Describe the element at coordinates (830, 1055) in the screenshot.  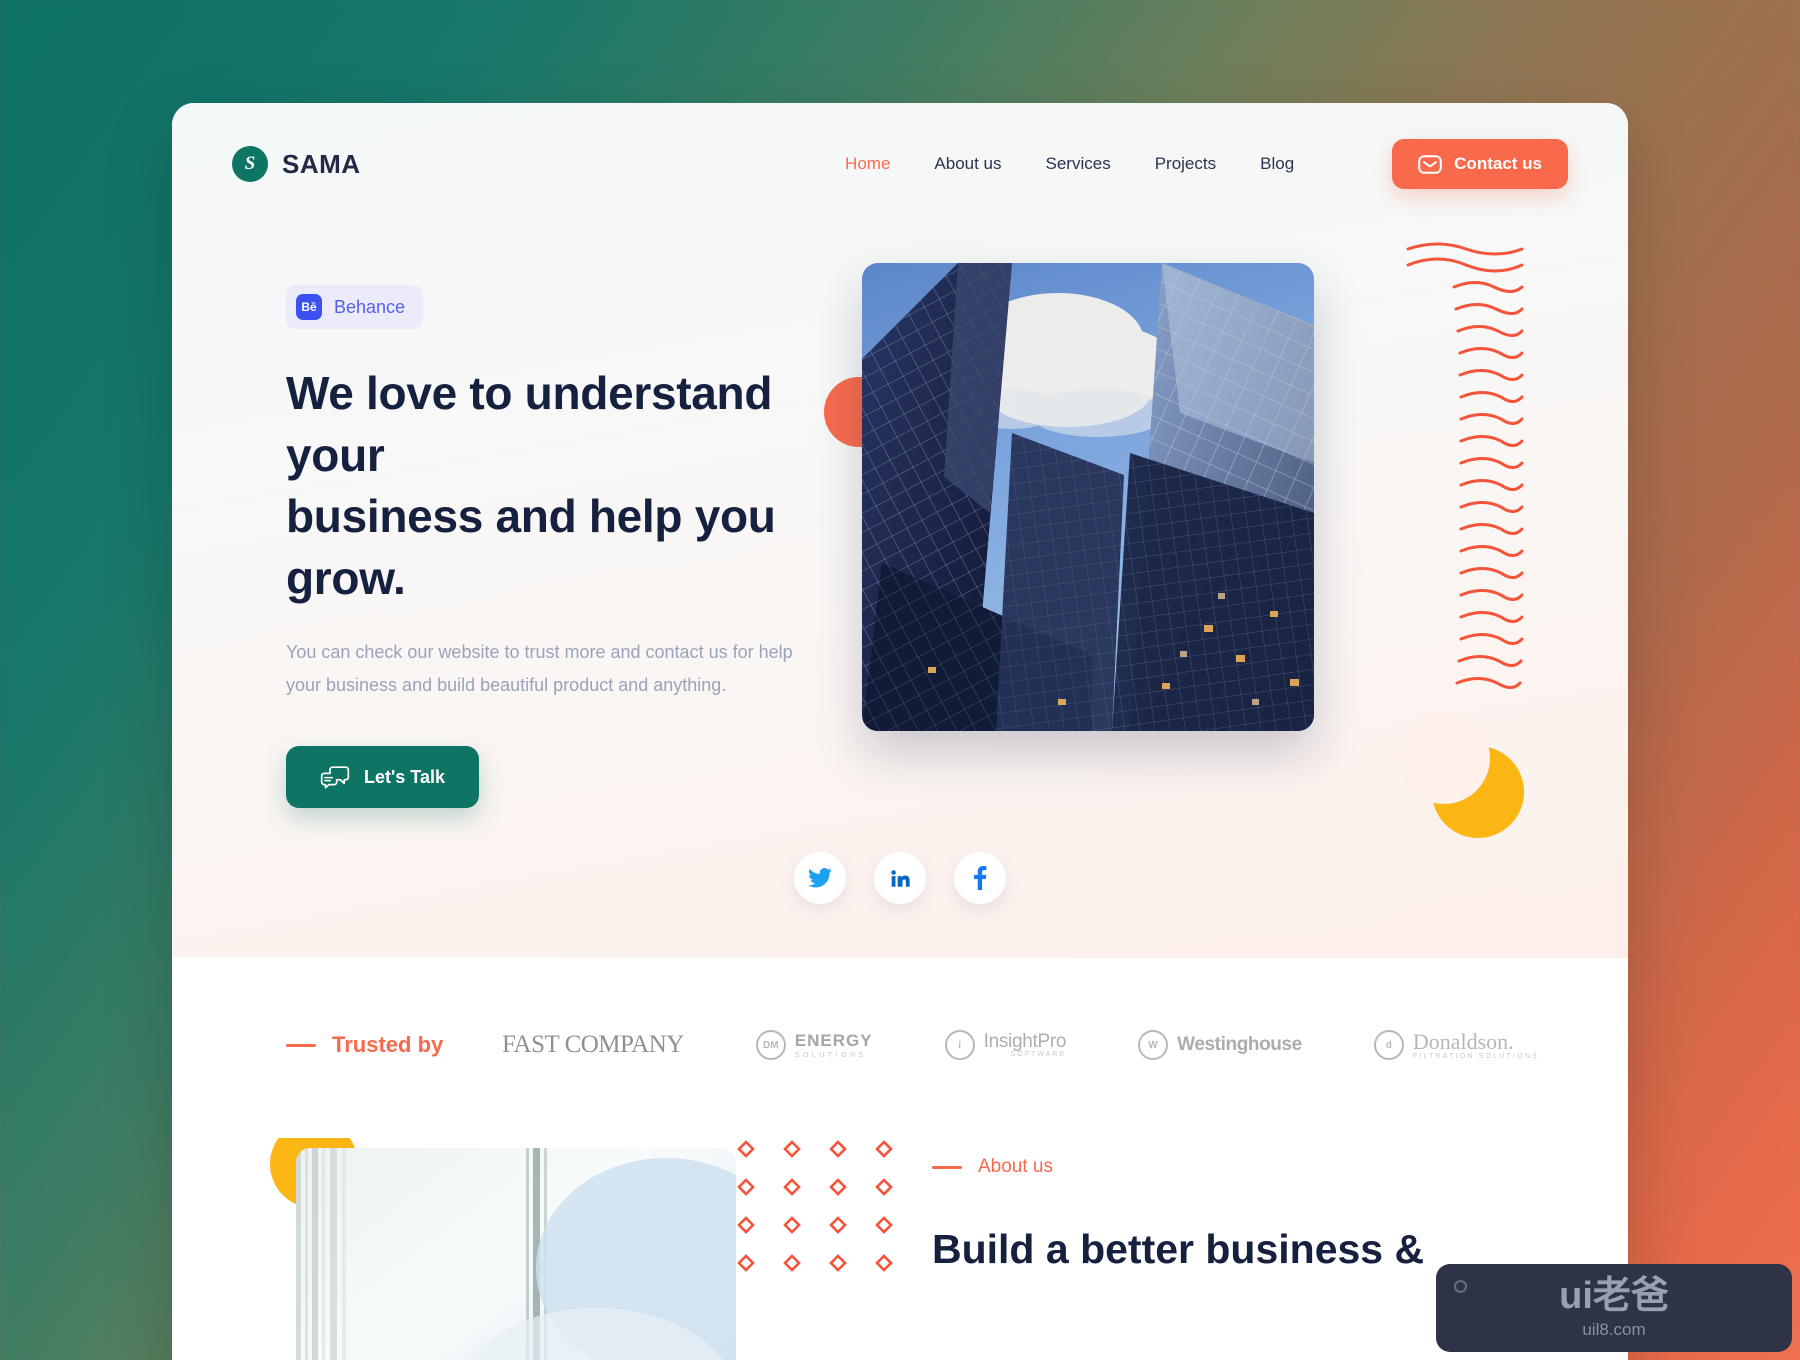
I see `logo-energy-sub: SOLUTIONS` at that location.